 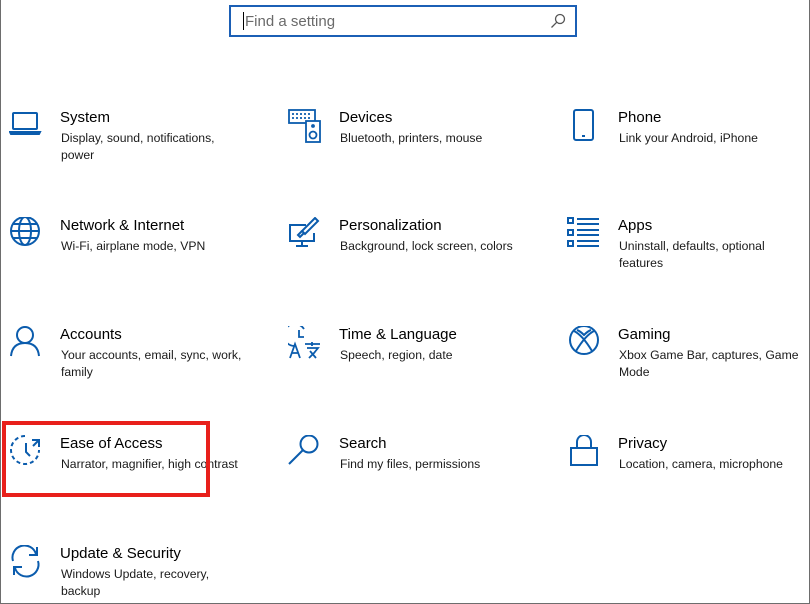 What do you see at coordinates (688, 138) in the screenshot?
I see `tile-description: Link your Android, iPhone` at bounding box center [688, 138].